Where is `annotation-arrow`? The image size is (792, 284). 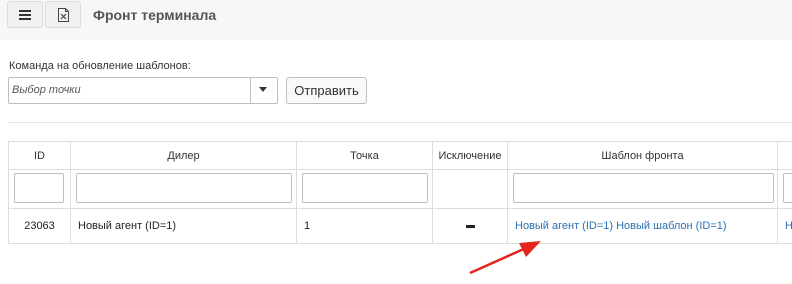 annotation-arrow is located at coordinates (505, 258).